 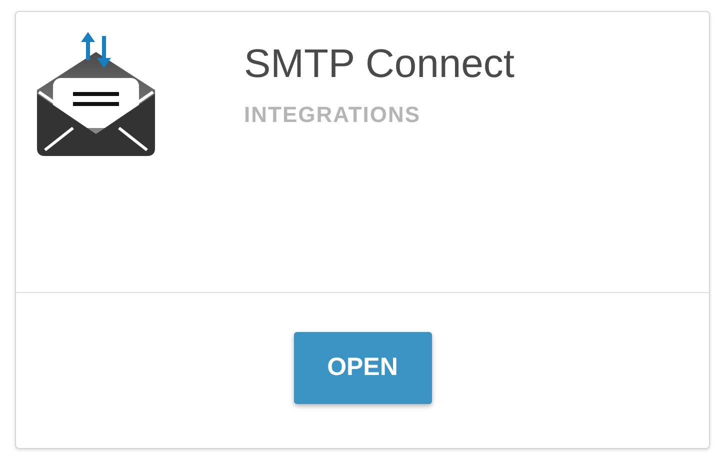 I want to click on app-title: SMTP Connect, so click(x=379, y=64).